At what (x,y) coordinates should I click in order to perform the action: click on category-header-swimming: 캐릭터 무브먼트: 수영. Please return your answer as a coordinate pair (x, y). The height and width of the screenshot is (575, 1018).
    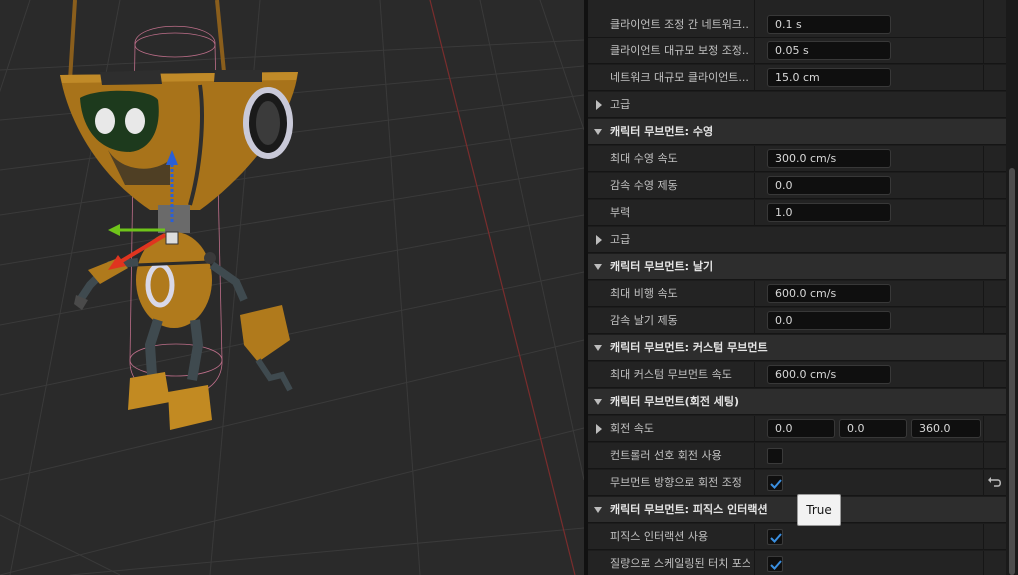
    Looking at the image, I should click on (797, 132).